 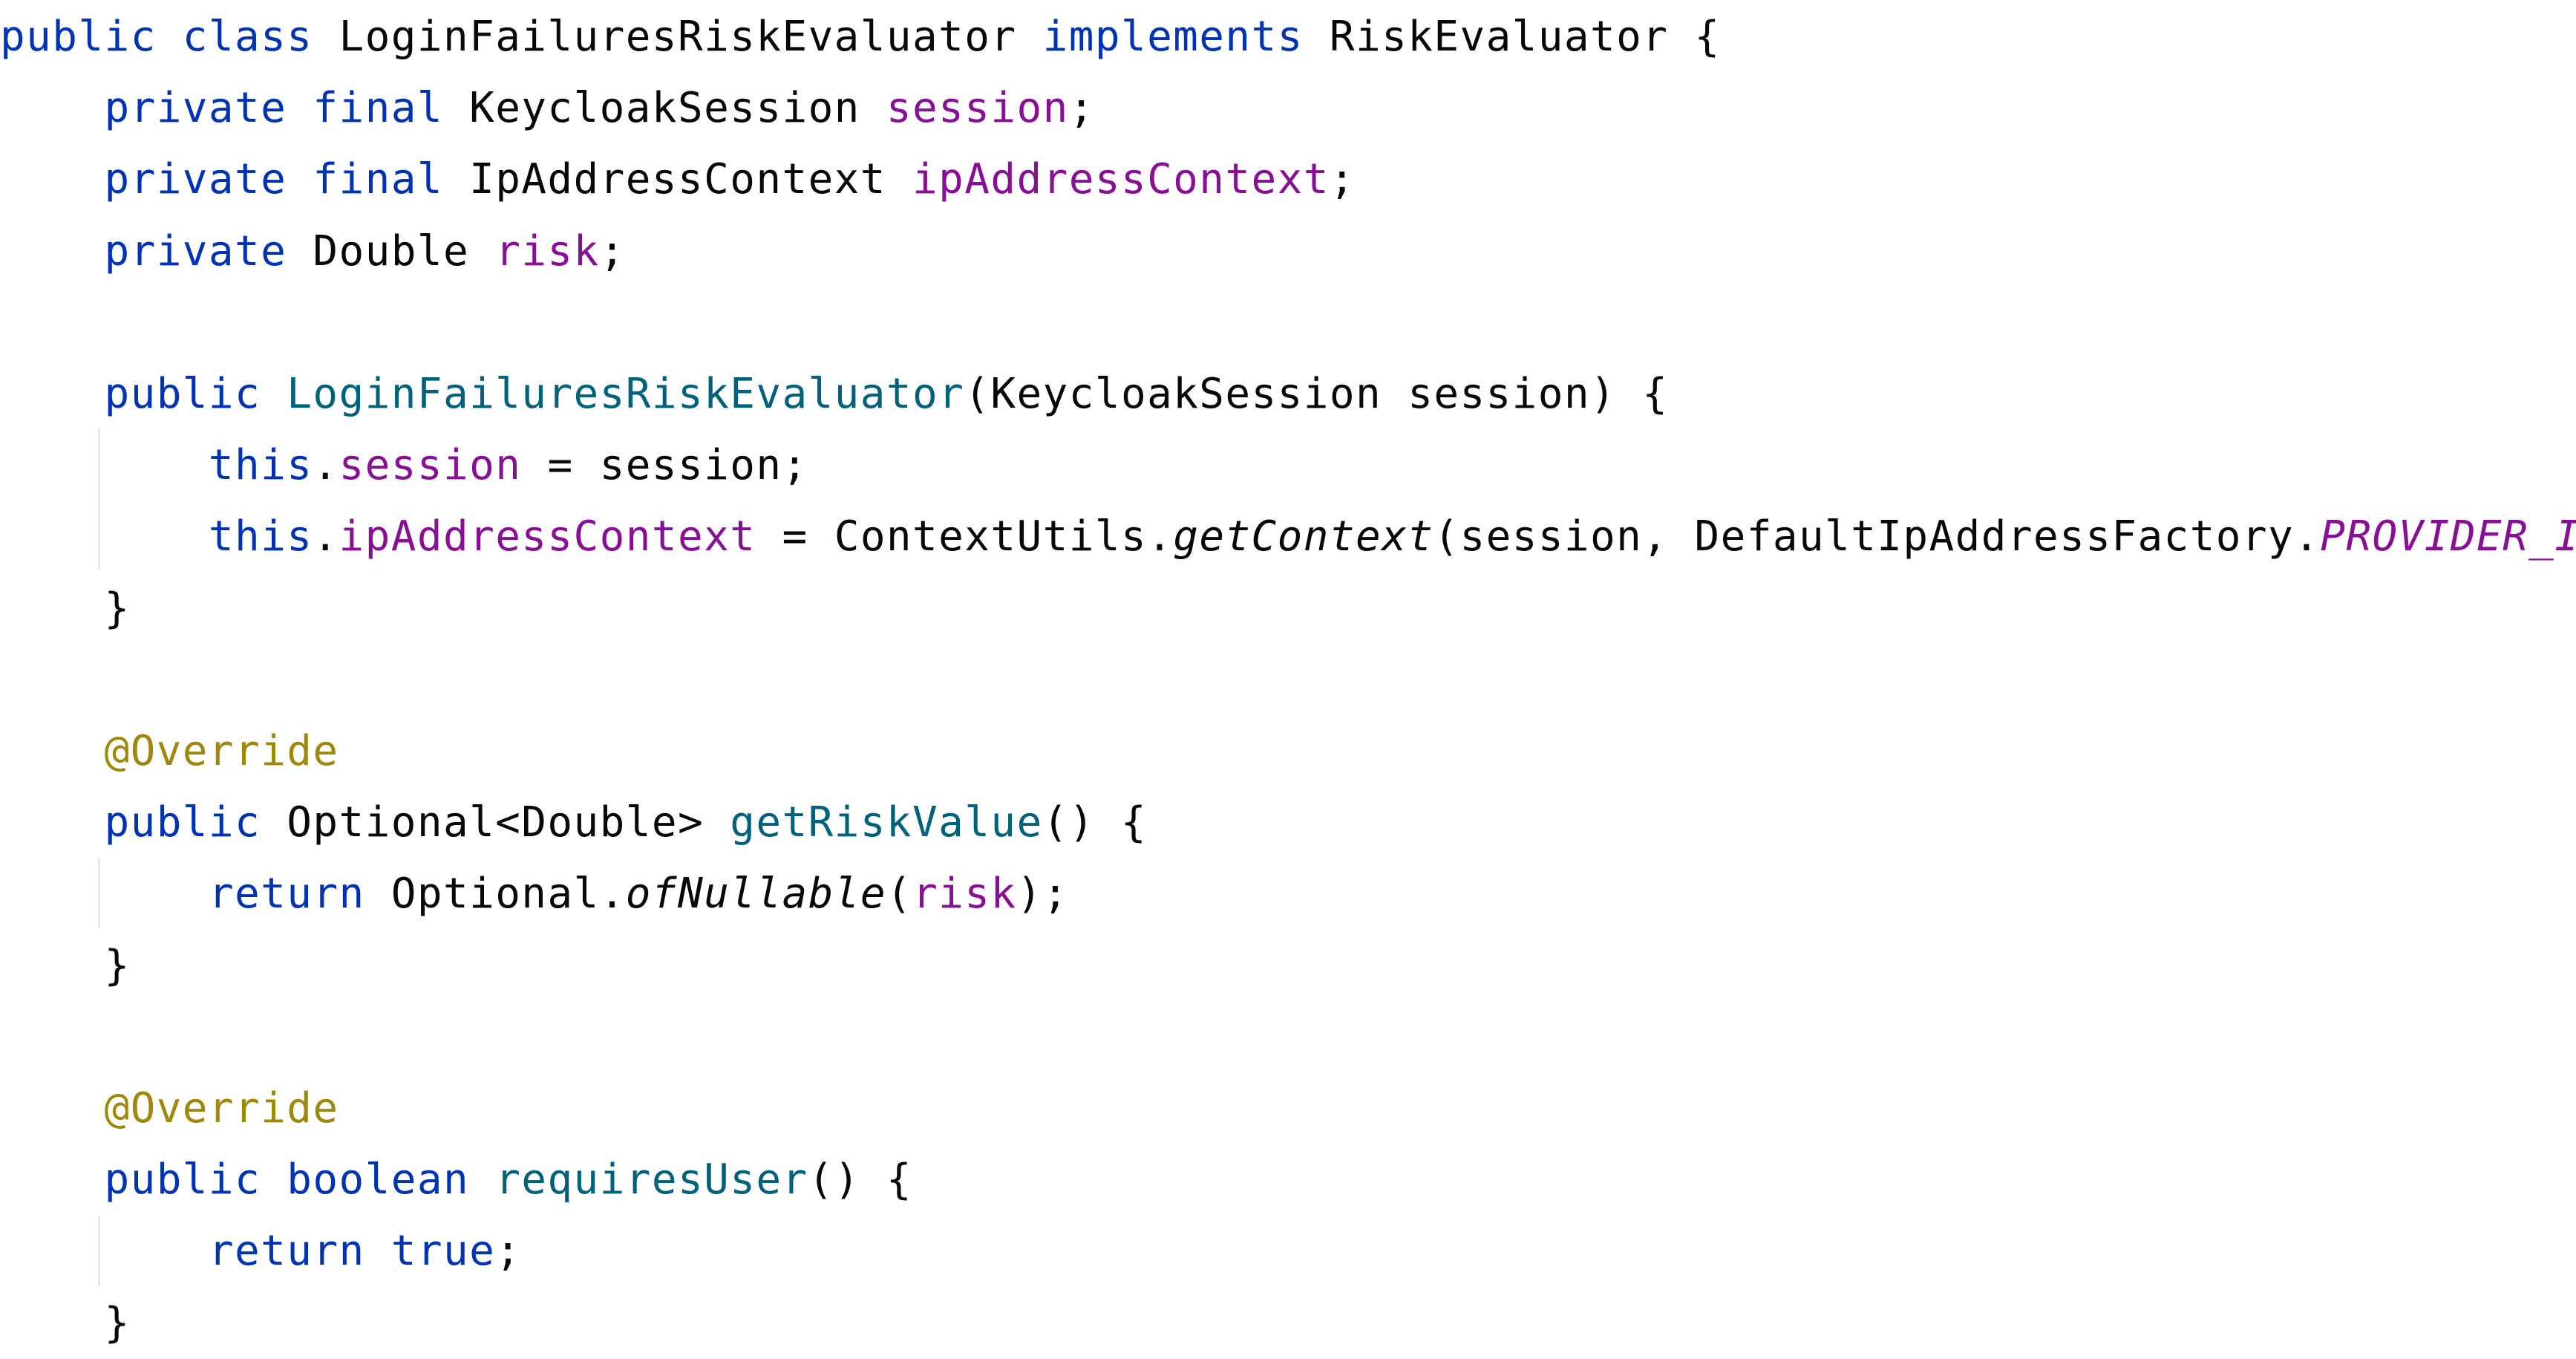 I want to click on code-token-keyword: public boolean, so click(x=248, y=1180).